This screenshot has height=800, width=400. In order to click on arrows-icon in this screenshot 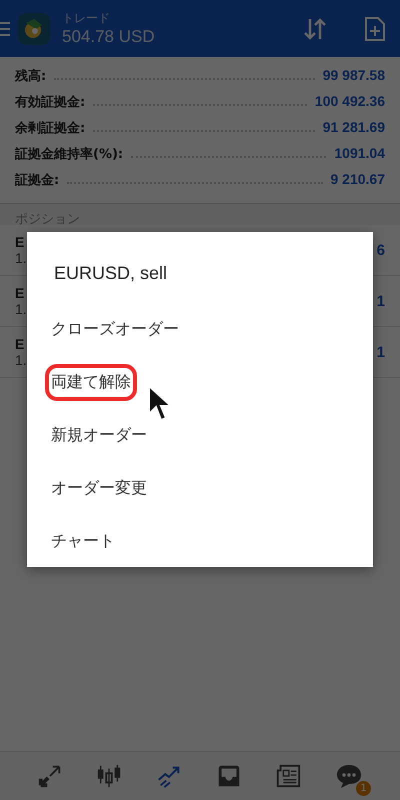, I will do `click(49, 776)`.